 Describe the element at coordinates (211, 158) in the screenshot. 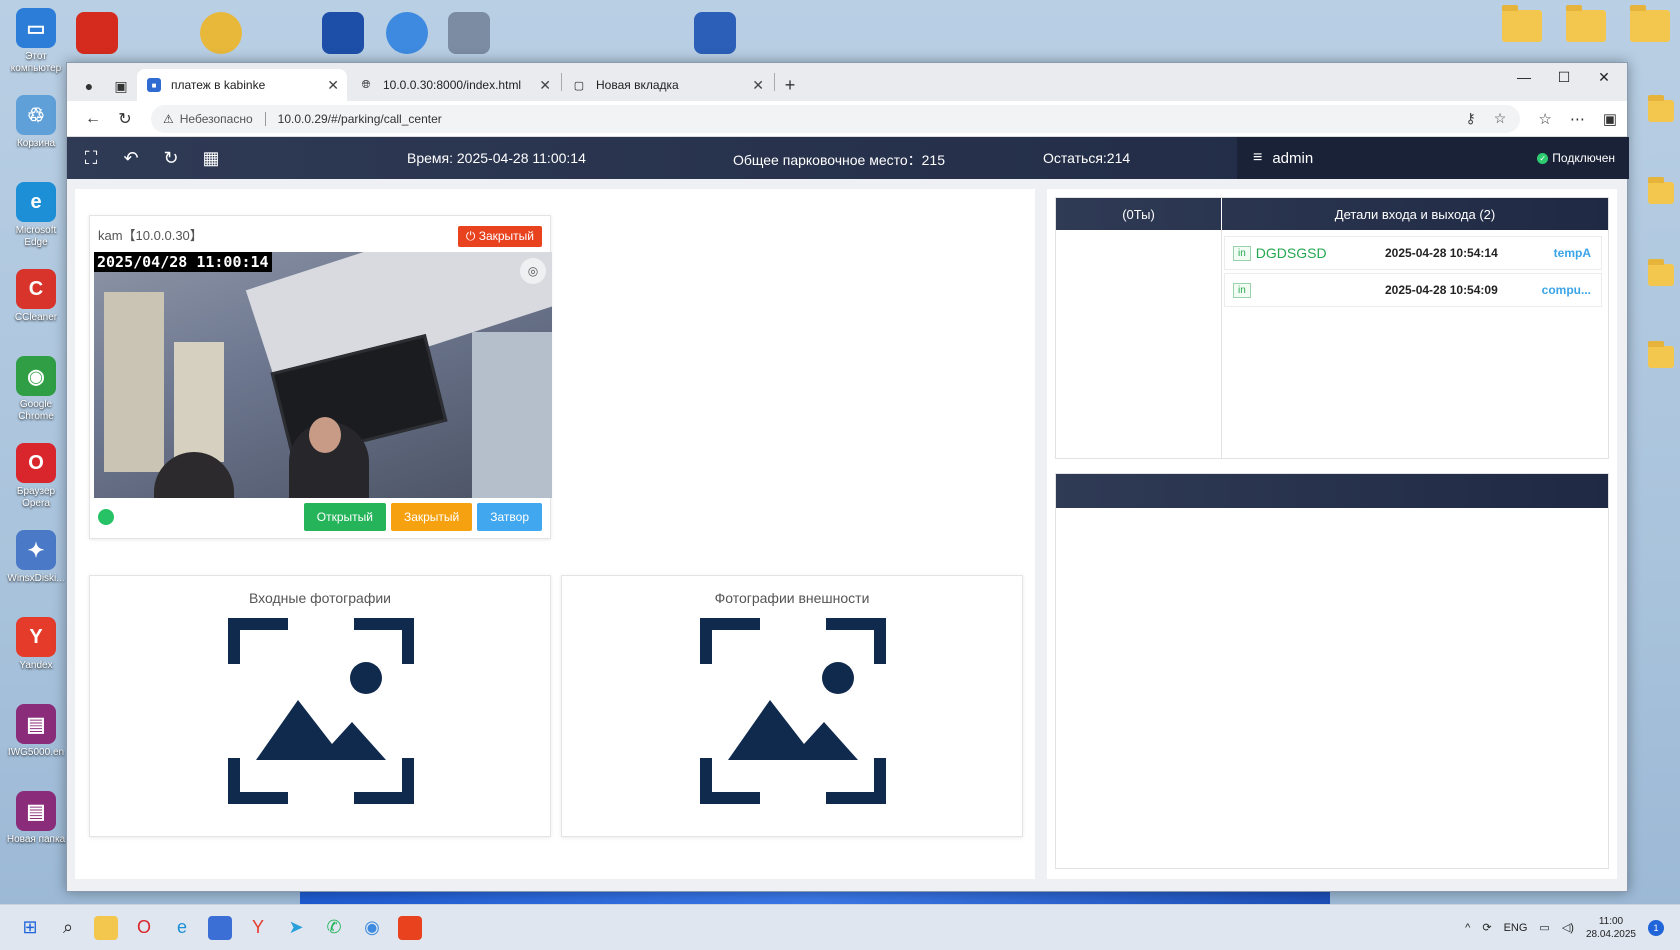

I see `grid-icon: ▦` at that location.